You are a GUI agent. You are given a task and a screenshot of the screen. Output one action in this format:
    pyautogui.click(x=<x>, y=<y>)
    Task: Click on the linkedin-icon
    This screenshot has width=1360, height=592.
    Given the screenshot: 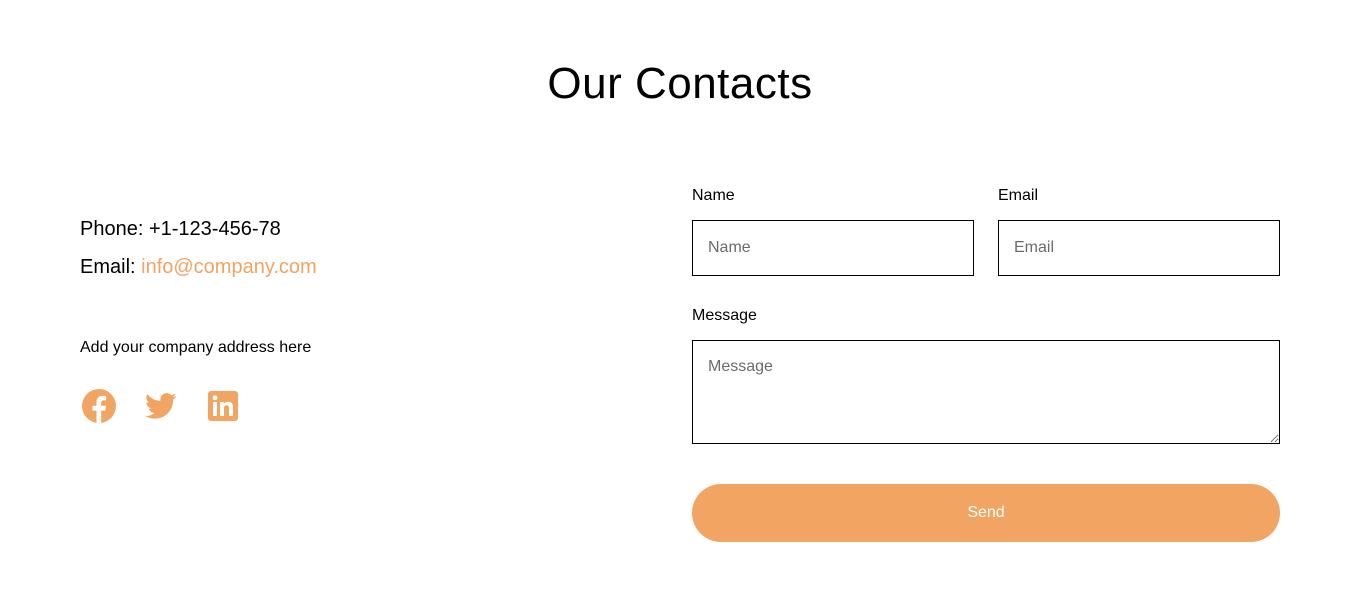 What is the action you would take?
    pyautogui.click(x=223, y=406)
    